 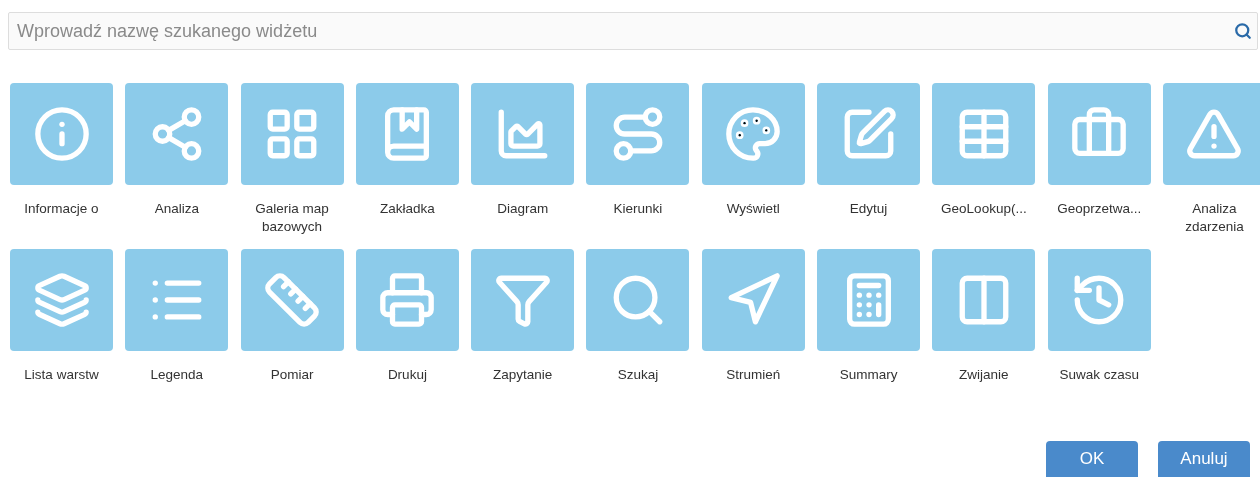 What do you see at coordinates (523, 209) in the screenshot?
I see `widget-label: Diagram` at bounding box center [523, 209].